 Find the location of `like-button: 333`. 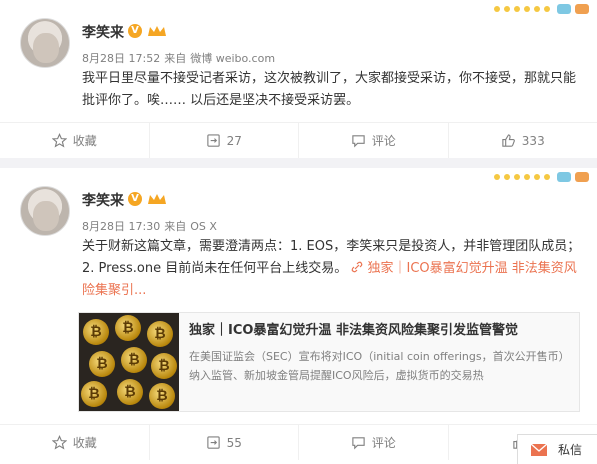

like-button: 333 is located at coordinates (523, 140).